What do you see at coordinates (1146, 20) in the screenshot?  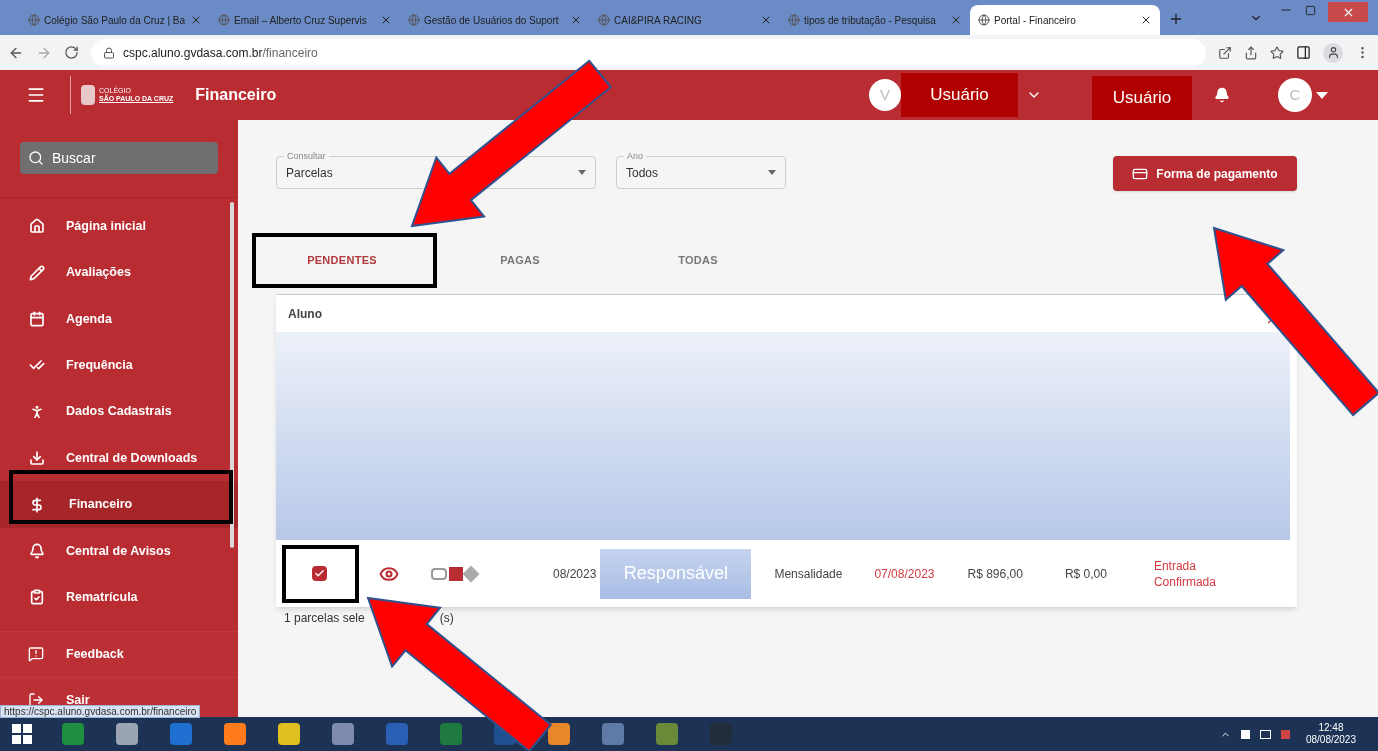 I see `close-icon` at bounding box center [1146, 20].